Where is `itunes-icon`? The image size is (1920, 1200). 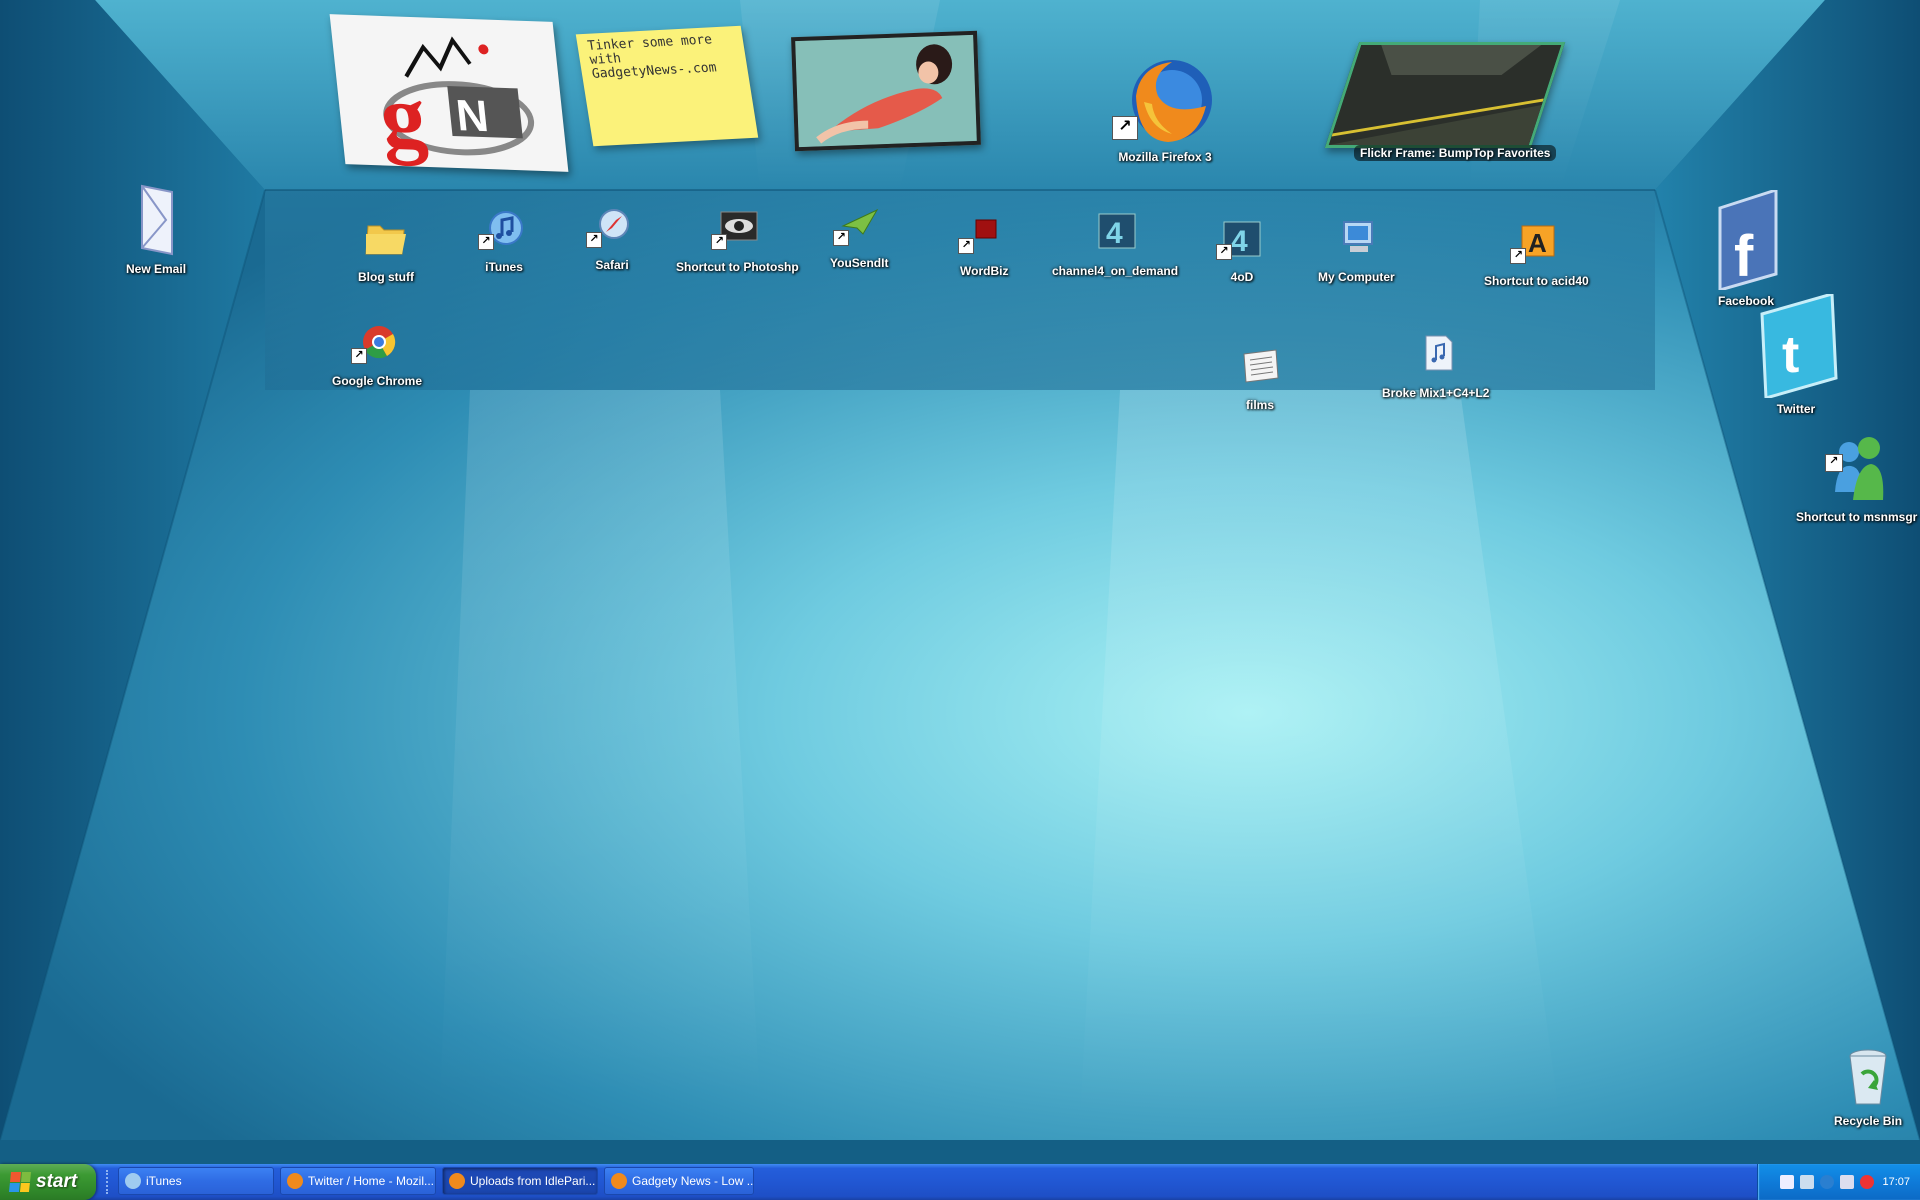 itunes-icon is located at coordinates (133, 1181).